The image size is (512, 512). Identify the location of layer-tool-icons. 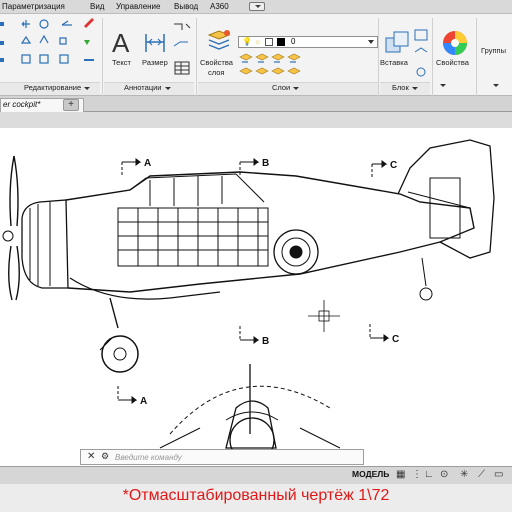
(277, 65).